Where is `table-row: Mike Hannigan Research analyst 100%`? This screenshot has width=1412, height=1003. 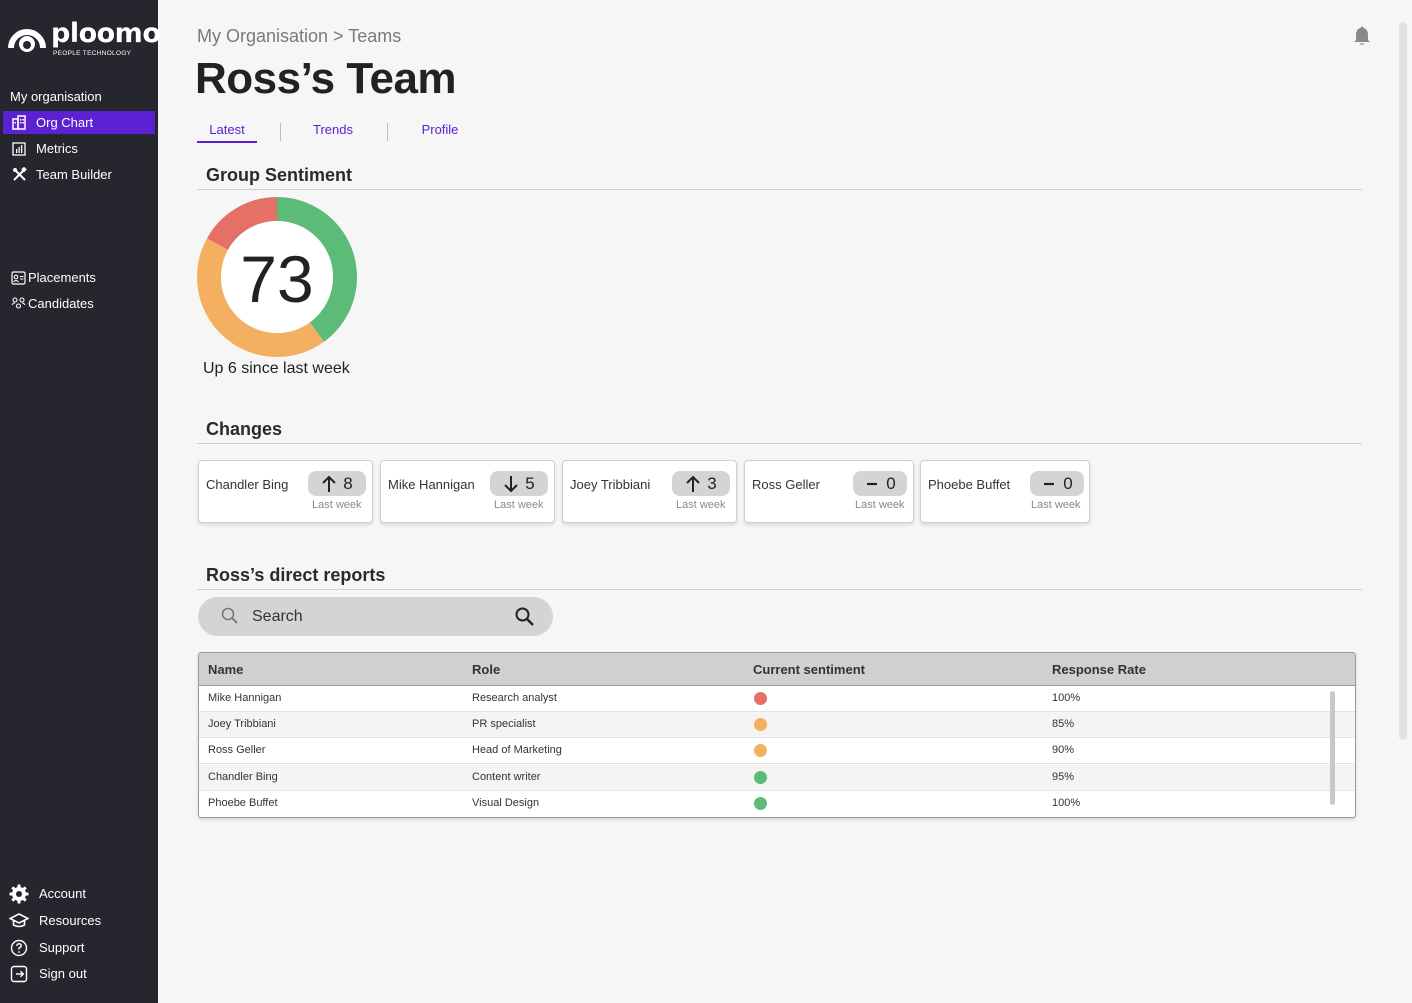
table-row: Mike Hannigan Research analyst 100% is located at coordinates (777, 699).